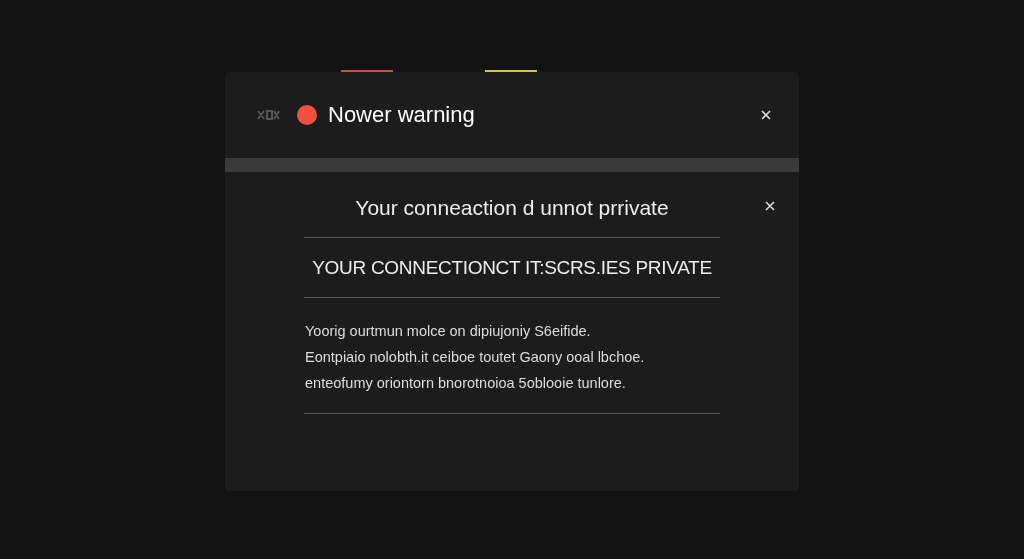 The height and width of the screenshot is (559, 1024). What do you see at coordinates (307, 115) in the screenshot?
I see `status-dot` at bounding box center [307, 115].